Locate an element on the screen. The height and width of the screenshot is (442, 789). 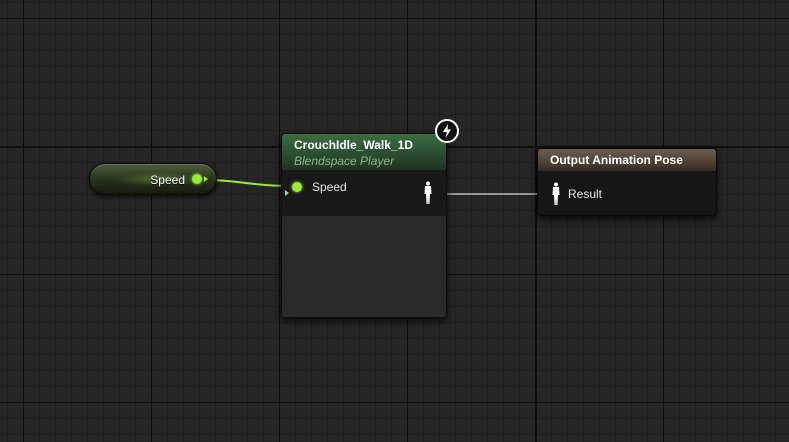
fast-path-icon is located at coordinates (447, 131).